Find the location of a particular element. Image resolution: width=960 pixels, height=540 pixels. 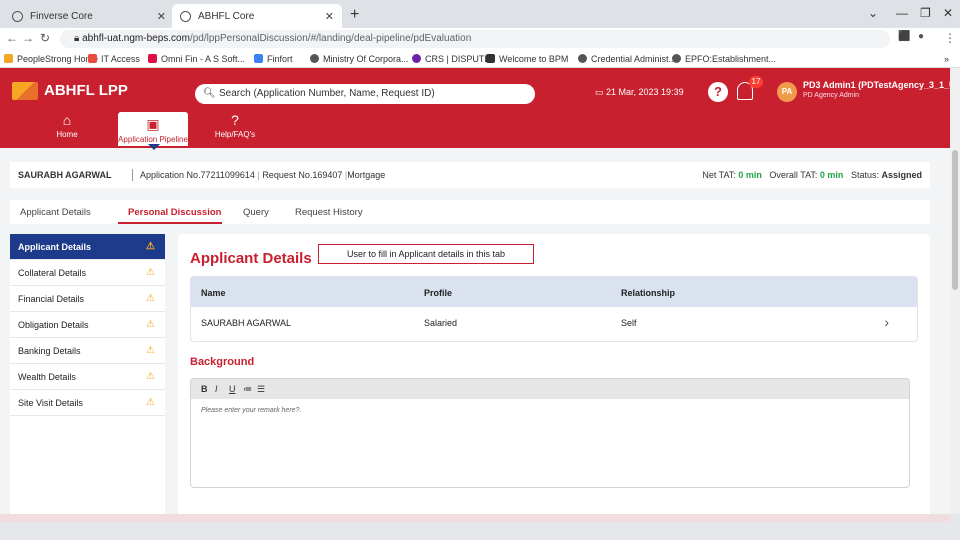

sidebar-item-financial-details: Financial Details ⚠ is located at coordinates (87, 299).